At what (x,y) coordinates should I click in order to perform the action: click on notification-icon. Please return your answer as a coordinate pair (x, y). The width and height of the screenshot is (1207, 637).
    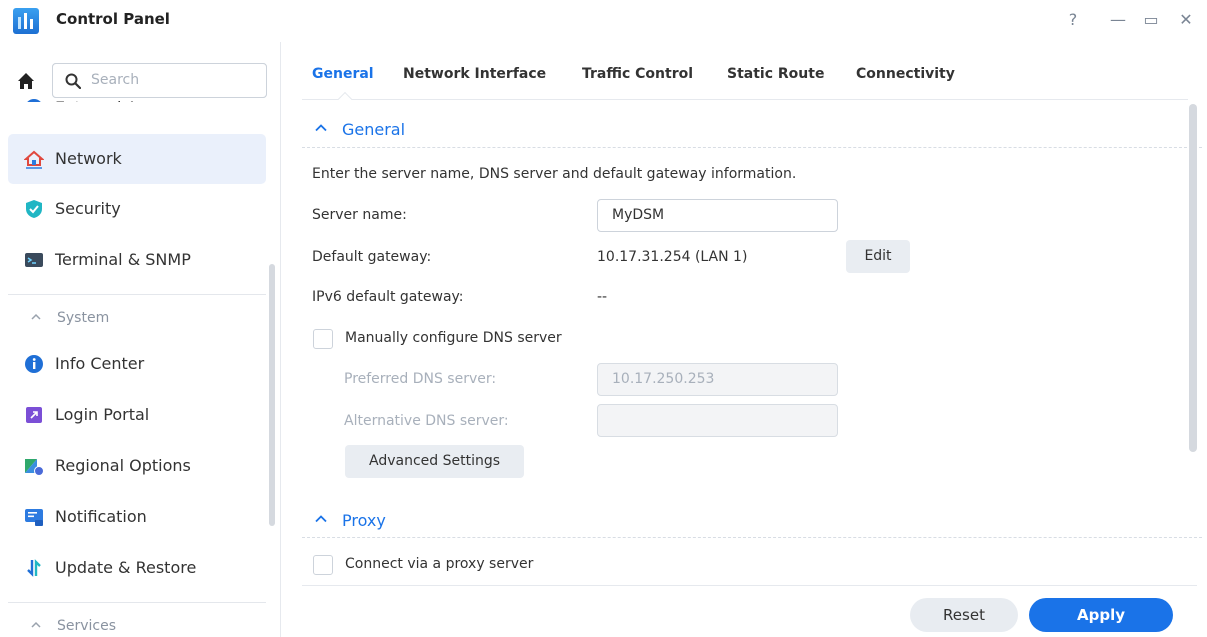
    Looking at the image, I should click on (34, 517).